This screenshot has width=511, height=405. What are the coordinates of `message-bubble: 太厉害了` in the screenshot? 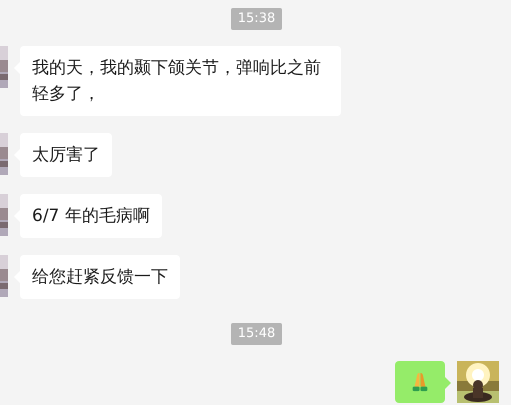 It's located at (66, 155).